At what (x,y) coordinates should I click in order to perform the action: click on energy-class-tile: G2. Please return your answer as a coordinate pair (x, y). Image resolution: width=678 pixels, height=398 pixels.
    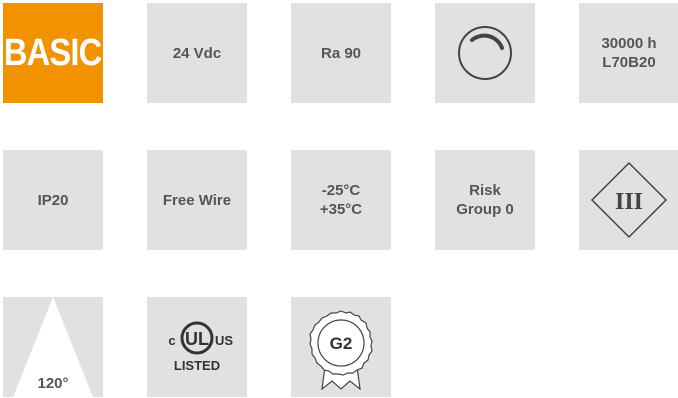
    Looking at the image, I should click on (341, 347).